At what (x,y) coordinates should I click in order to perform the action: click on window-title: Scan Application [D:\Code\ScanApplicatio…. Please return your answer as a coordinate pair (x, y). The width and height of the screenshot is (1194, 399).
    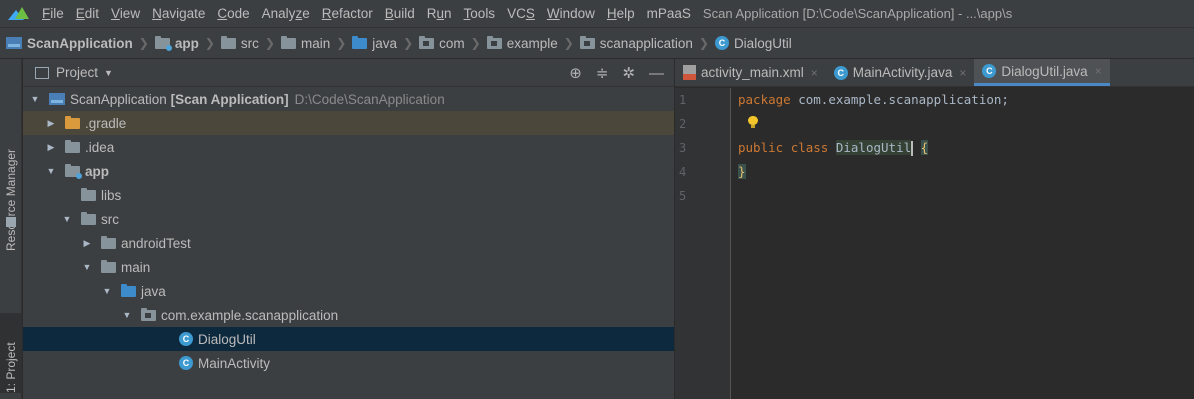
    Looking at the image, I should click on (857, 13).